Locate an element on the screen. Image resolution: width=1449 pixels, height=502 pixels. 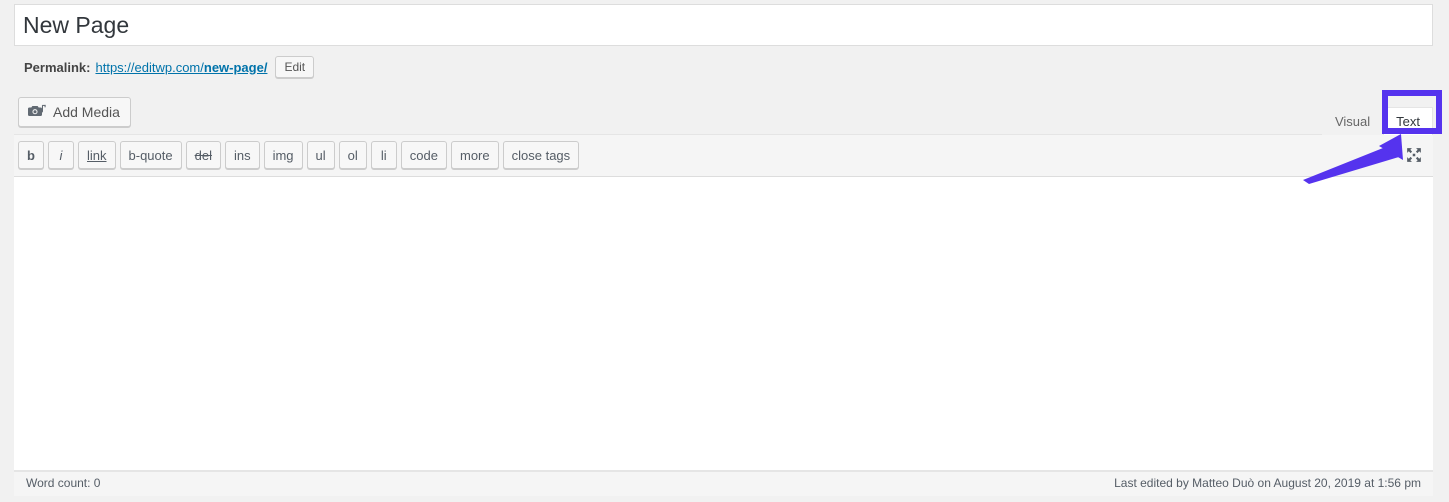
quicktag-close-tags: close tags is located at coordinates (541, 155).